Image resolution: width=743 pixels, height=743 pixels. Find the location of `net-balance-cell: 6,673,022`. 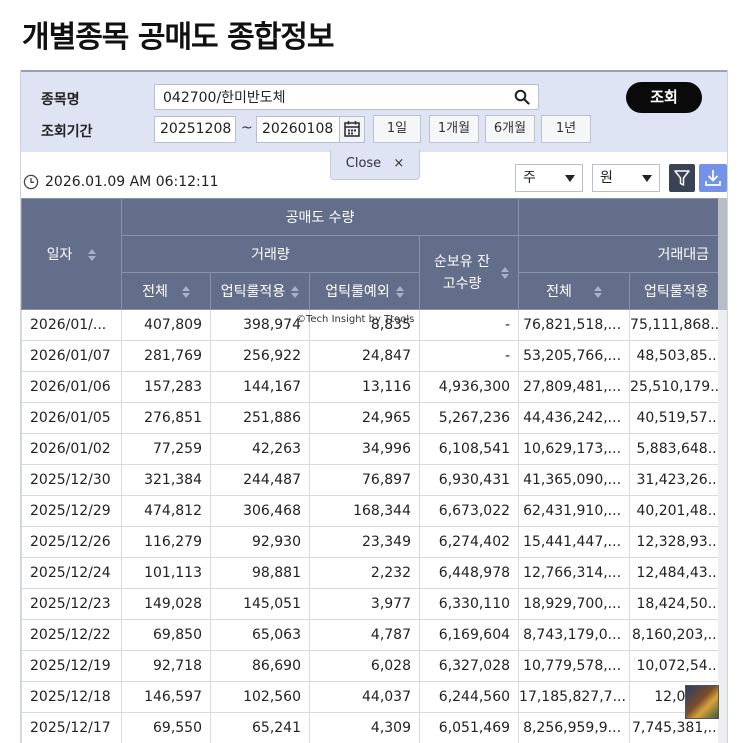

net-balance-cell: 6,673,022 is located at coordinates (469, 511).